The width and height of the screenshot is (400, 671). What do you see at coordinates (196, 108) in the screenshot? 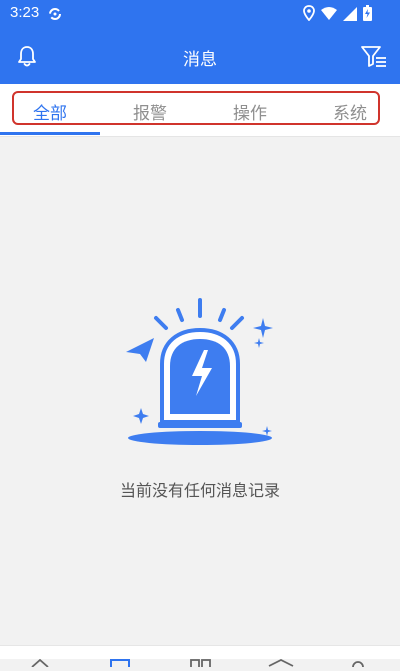
I see `tab-highlight-box` at bounding box center [196, 108].